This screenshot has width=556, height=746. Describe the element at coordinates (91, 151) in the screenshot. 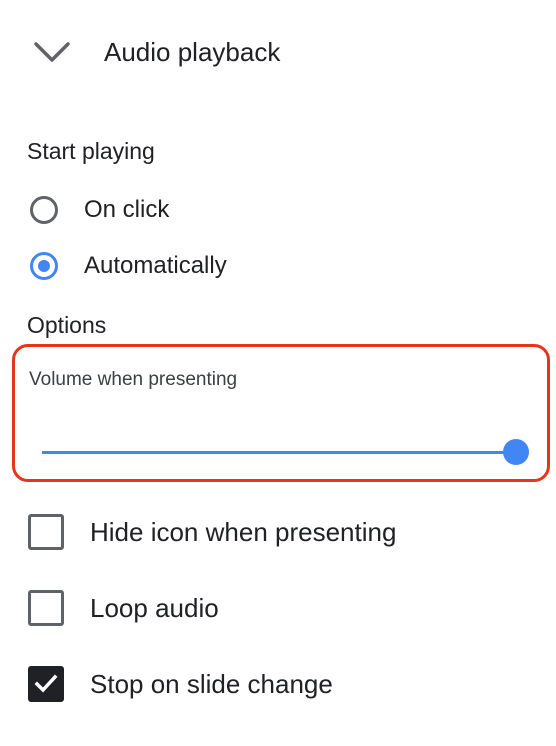

I see `start-playing-heading: Start playing` at that location.